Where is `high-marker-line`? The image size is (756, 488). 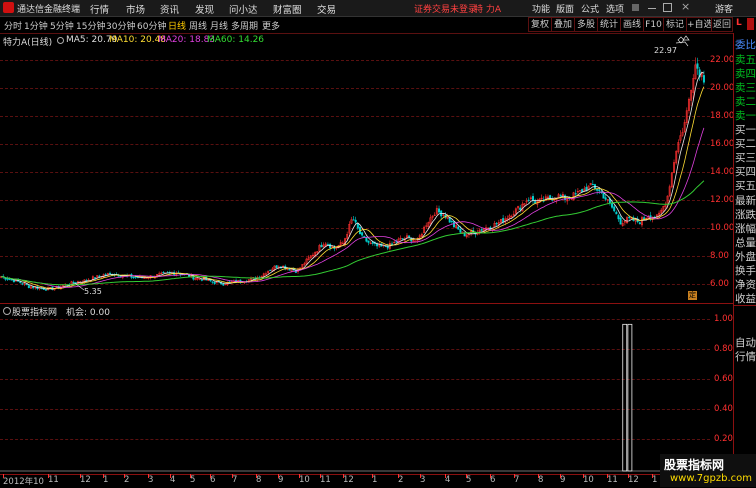
high-marker-line is located at coordinates (682, 44).